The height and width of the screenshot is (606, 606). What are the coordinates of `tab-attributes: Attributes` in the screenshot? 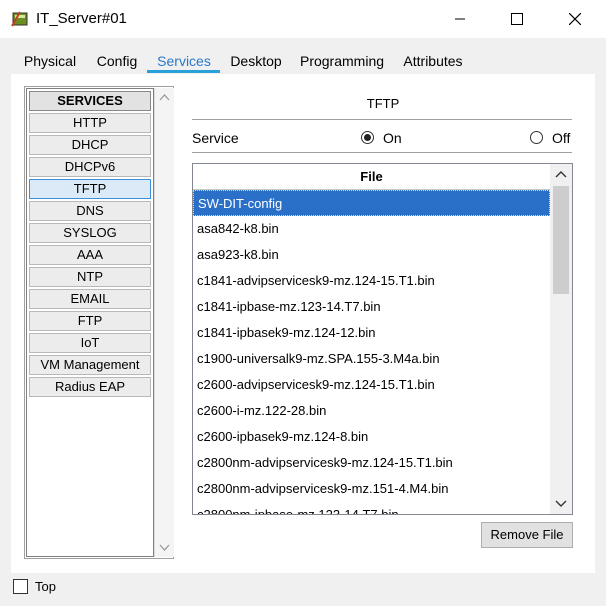 It's located at (433, 61).